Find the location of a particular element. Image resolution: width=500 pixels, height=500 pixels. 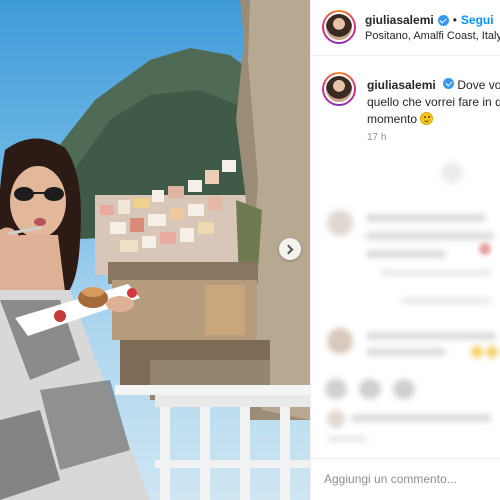

view-replies-link is located at coordinates (446, 301).